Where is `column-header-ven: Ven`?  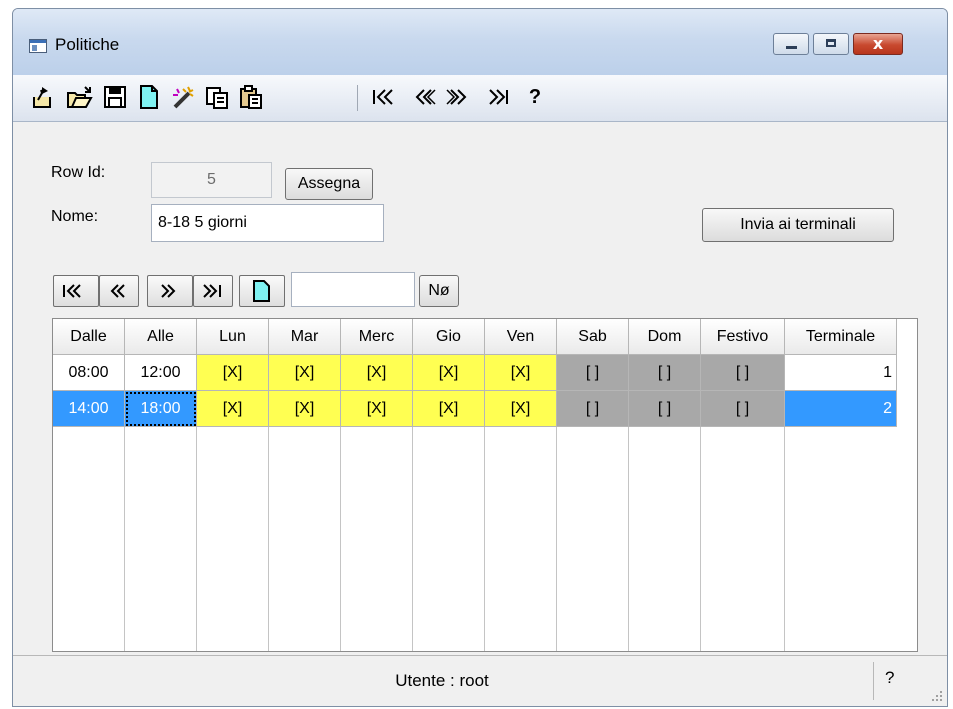 column-header-ven: Ven is located at coordinates (521, 337).